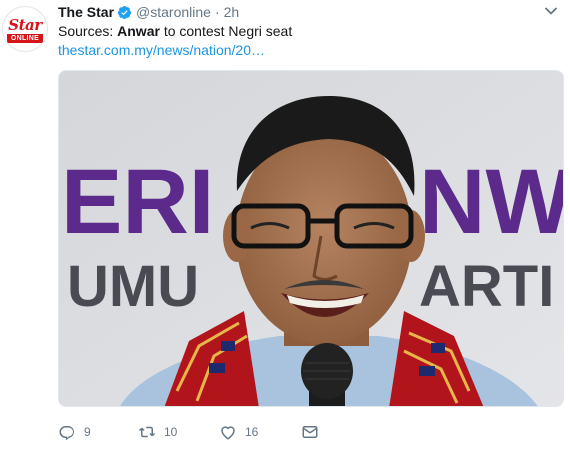  Describe the element at coordinates (171, 432) in the screenshot. I see `retweet-count: 10` at that location.